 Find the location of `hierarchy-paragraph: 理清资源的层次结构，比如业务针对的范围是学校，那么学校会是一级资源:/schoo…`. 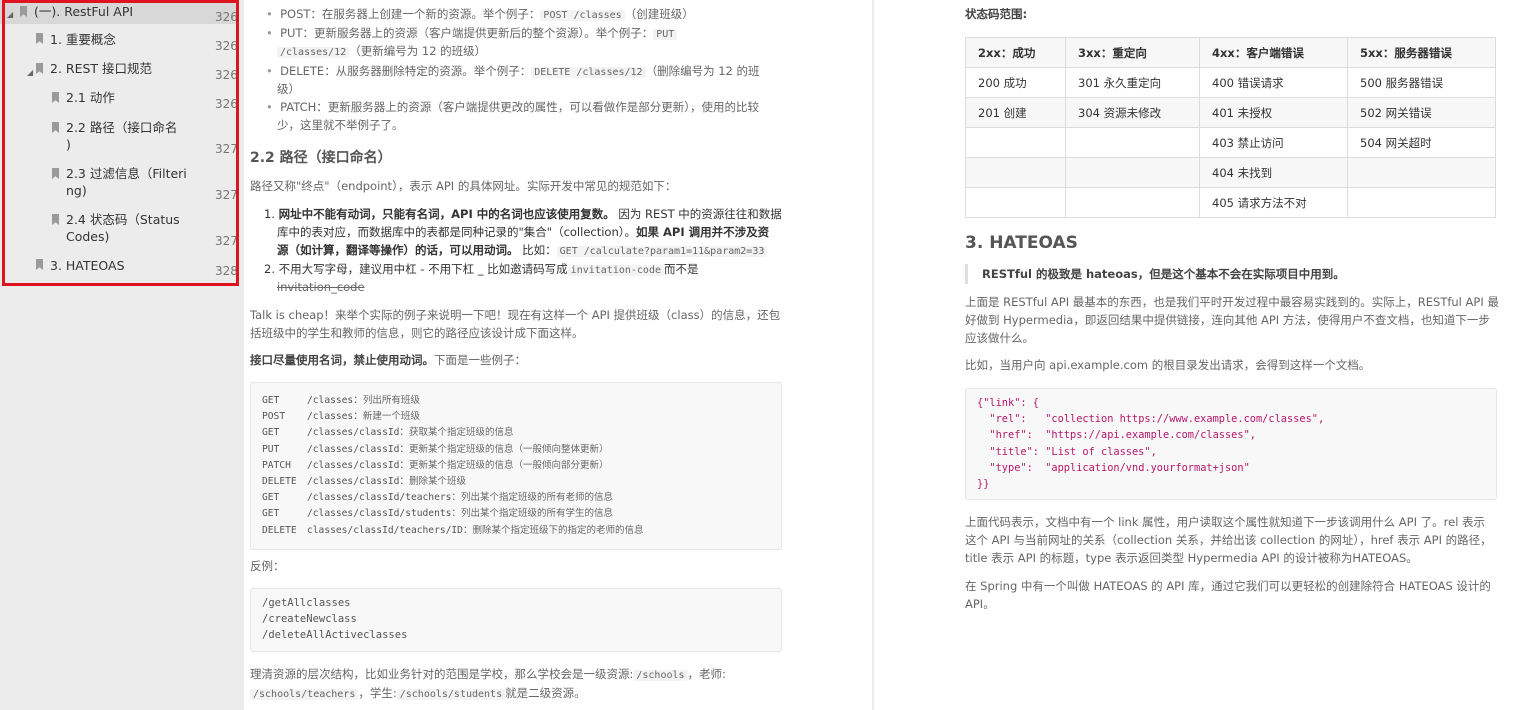

hierarchy-paragraph: 理清资源的层次结构，比如业务针对的范围是学校，那么学校会是一级资源:/schoo… is located at coordinates (488, 674).